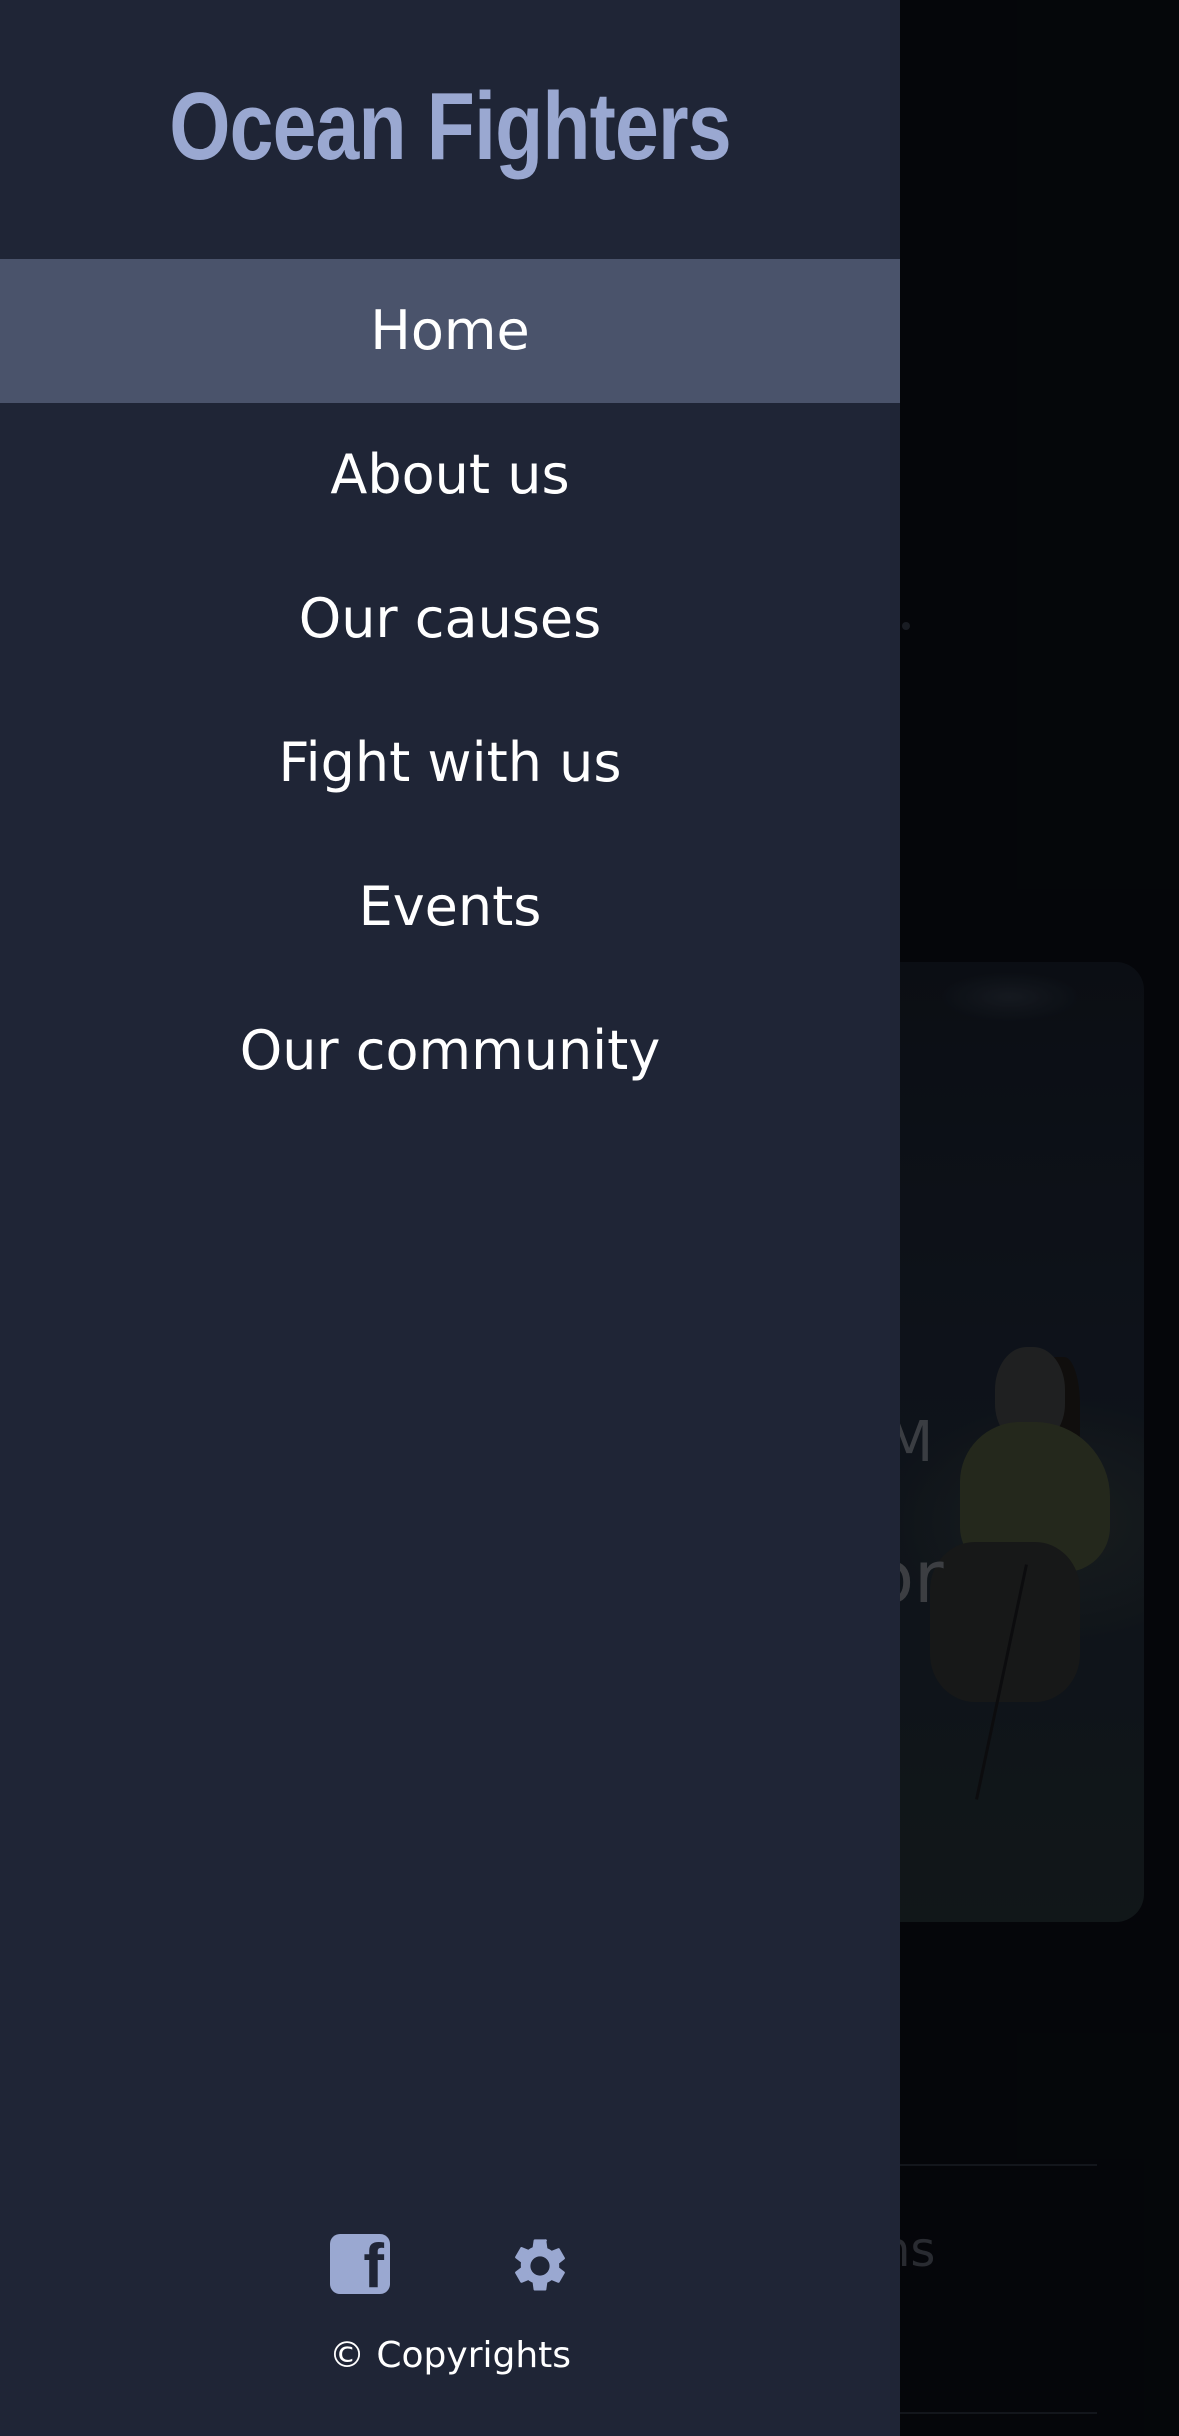 This screenshot has height=2436, width=1179. I want to click on nav-item-fight-with-us: Fight with us, so click(450, 763).